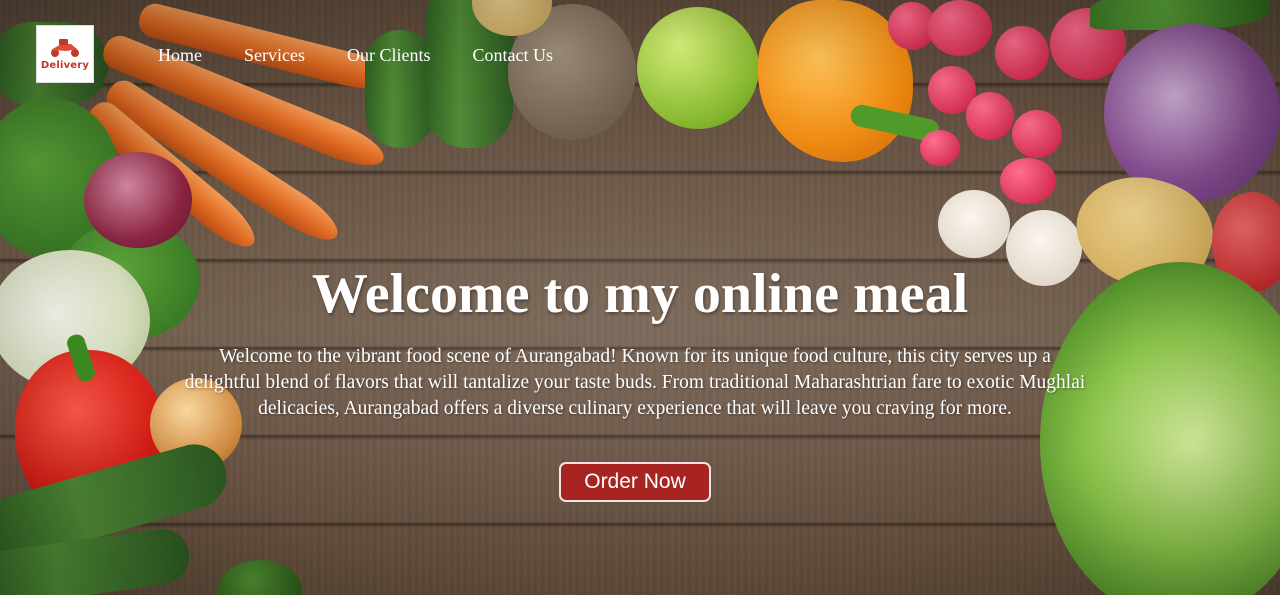  What do you see at coordinates (389, 55) in the screenshot?
I see `nav-link-our-clients: Our Clients` at bounding box center [389, 55].